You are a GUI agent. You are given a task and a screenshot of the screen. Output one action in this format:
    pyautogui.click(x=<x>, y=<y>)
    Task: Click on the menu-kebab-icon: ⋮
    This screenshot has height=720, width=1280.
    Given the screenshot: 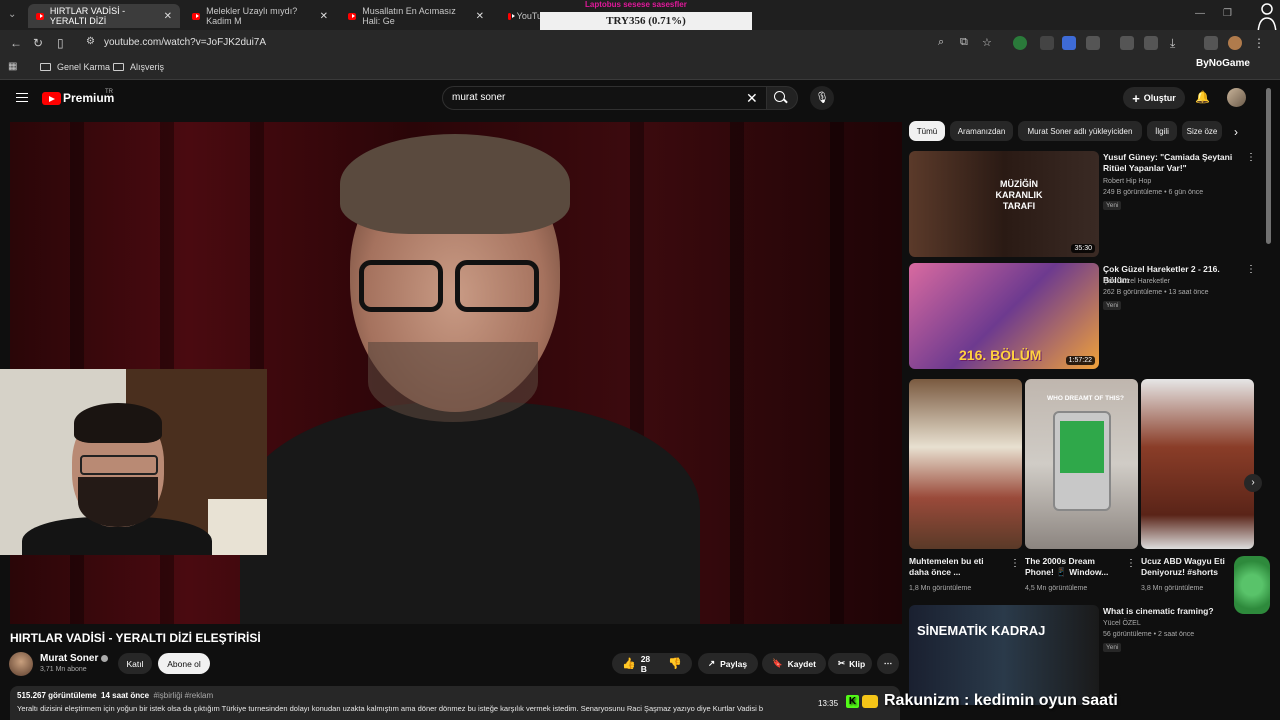 What is the action you would take?
    pyautogui.click(x=1259, y=43)
    